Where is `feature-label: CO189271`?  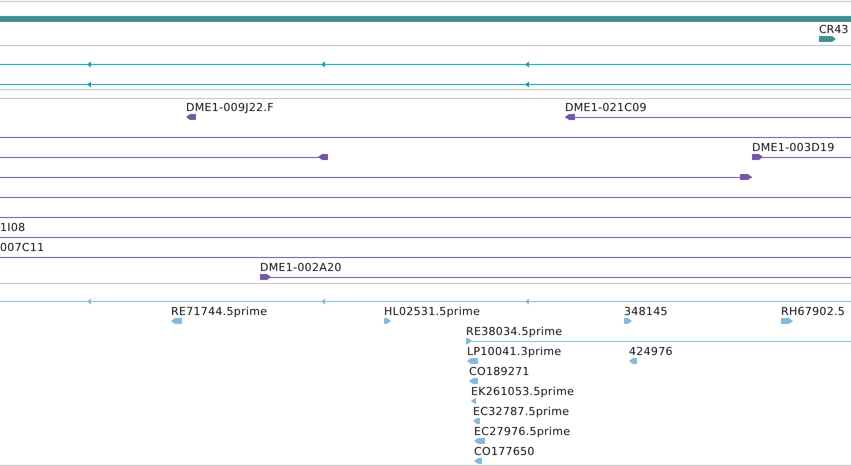
feature-label: CO189271 is located at coordinates (499, 371).